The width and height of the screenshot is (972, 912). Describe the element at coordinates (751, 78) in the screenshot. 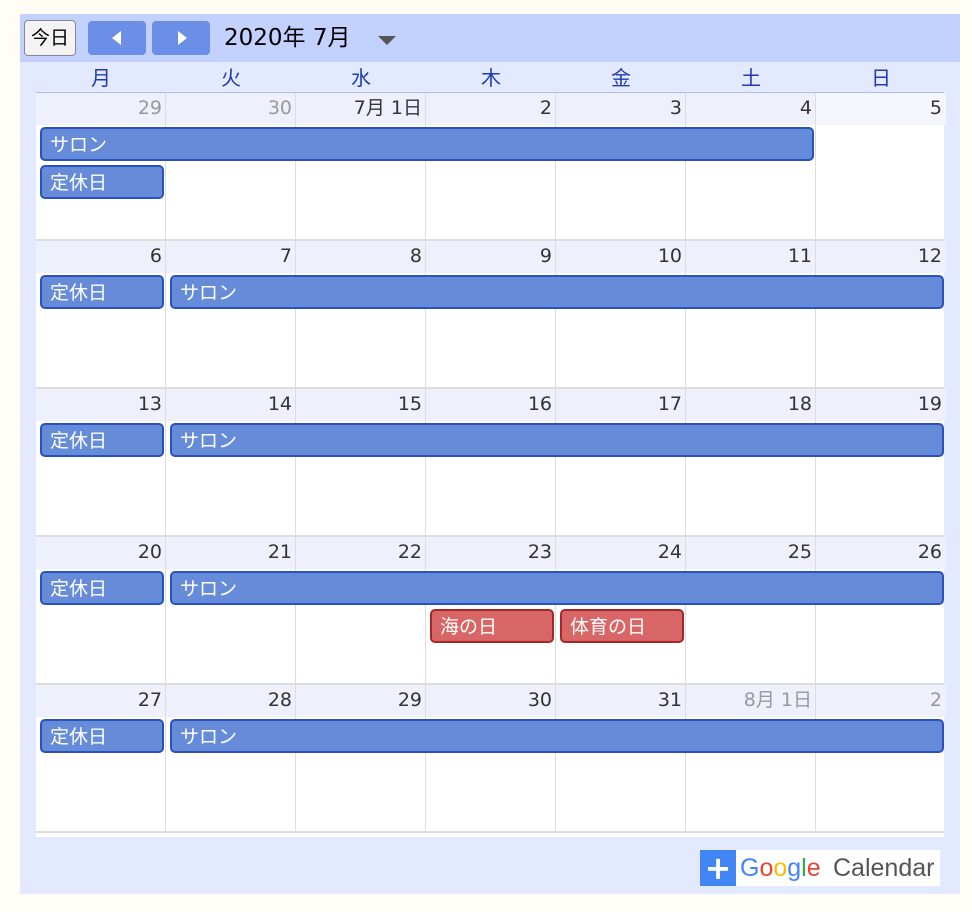

I see `weekday-sat: 土` at that location.